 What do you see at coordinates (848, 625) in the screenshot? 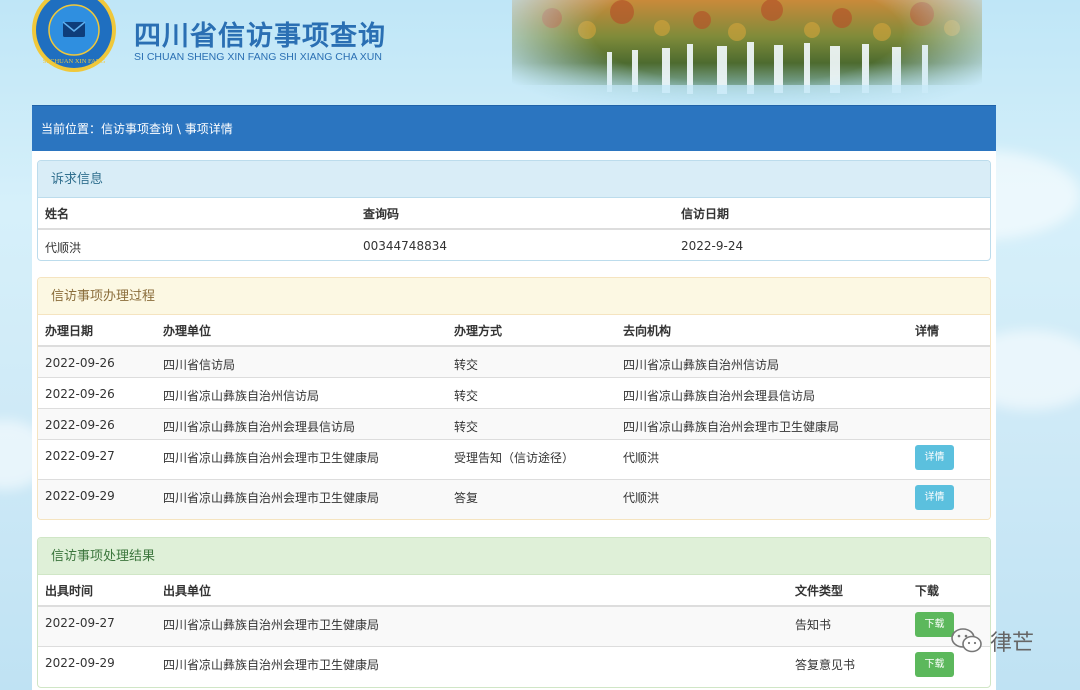
I see `result-file-type: 告知书` at bounding box center [848, 625].